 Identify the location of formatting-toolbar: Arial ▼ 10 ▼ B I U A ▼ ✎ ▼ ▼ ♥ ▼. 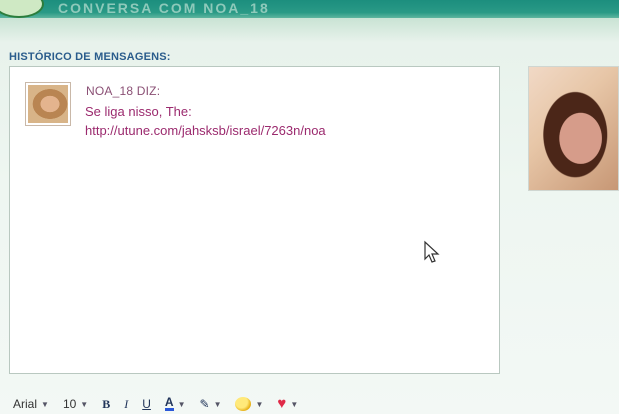
(313, 404).